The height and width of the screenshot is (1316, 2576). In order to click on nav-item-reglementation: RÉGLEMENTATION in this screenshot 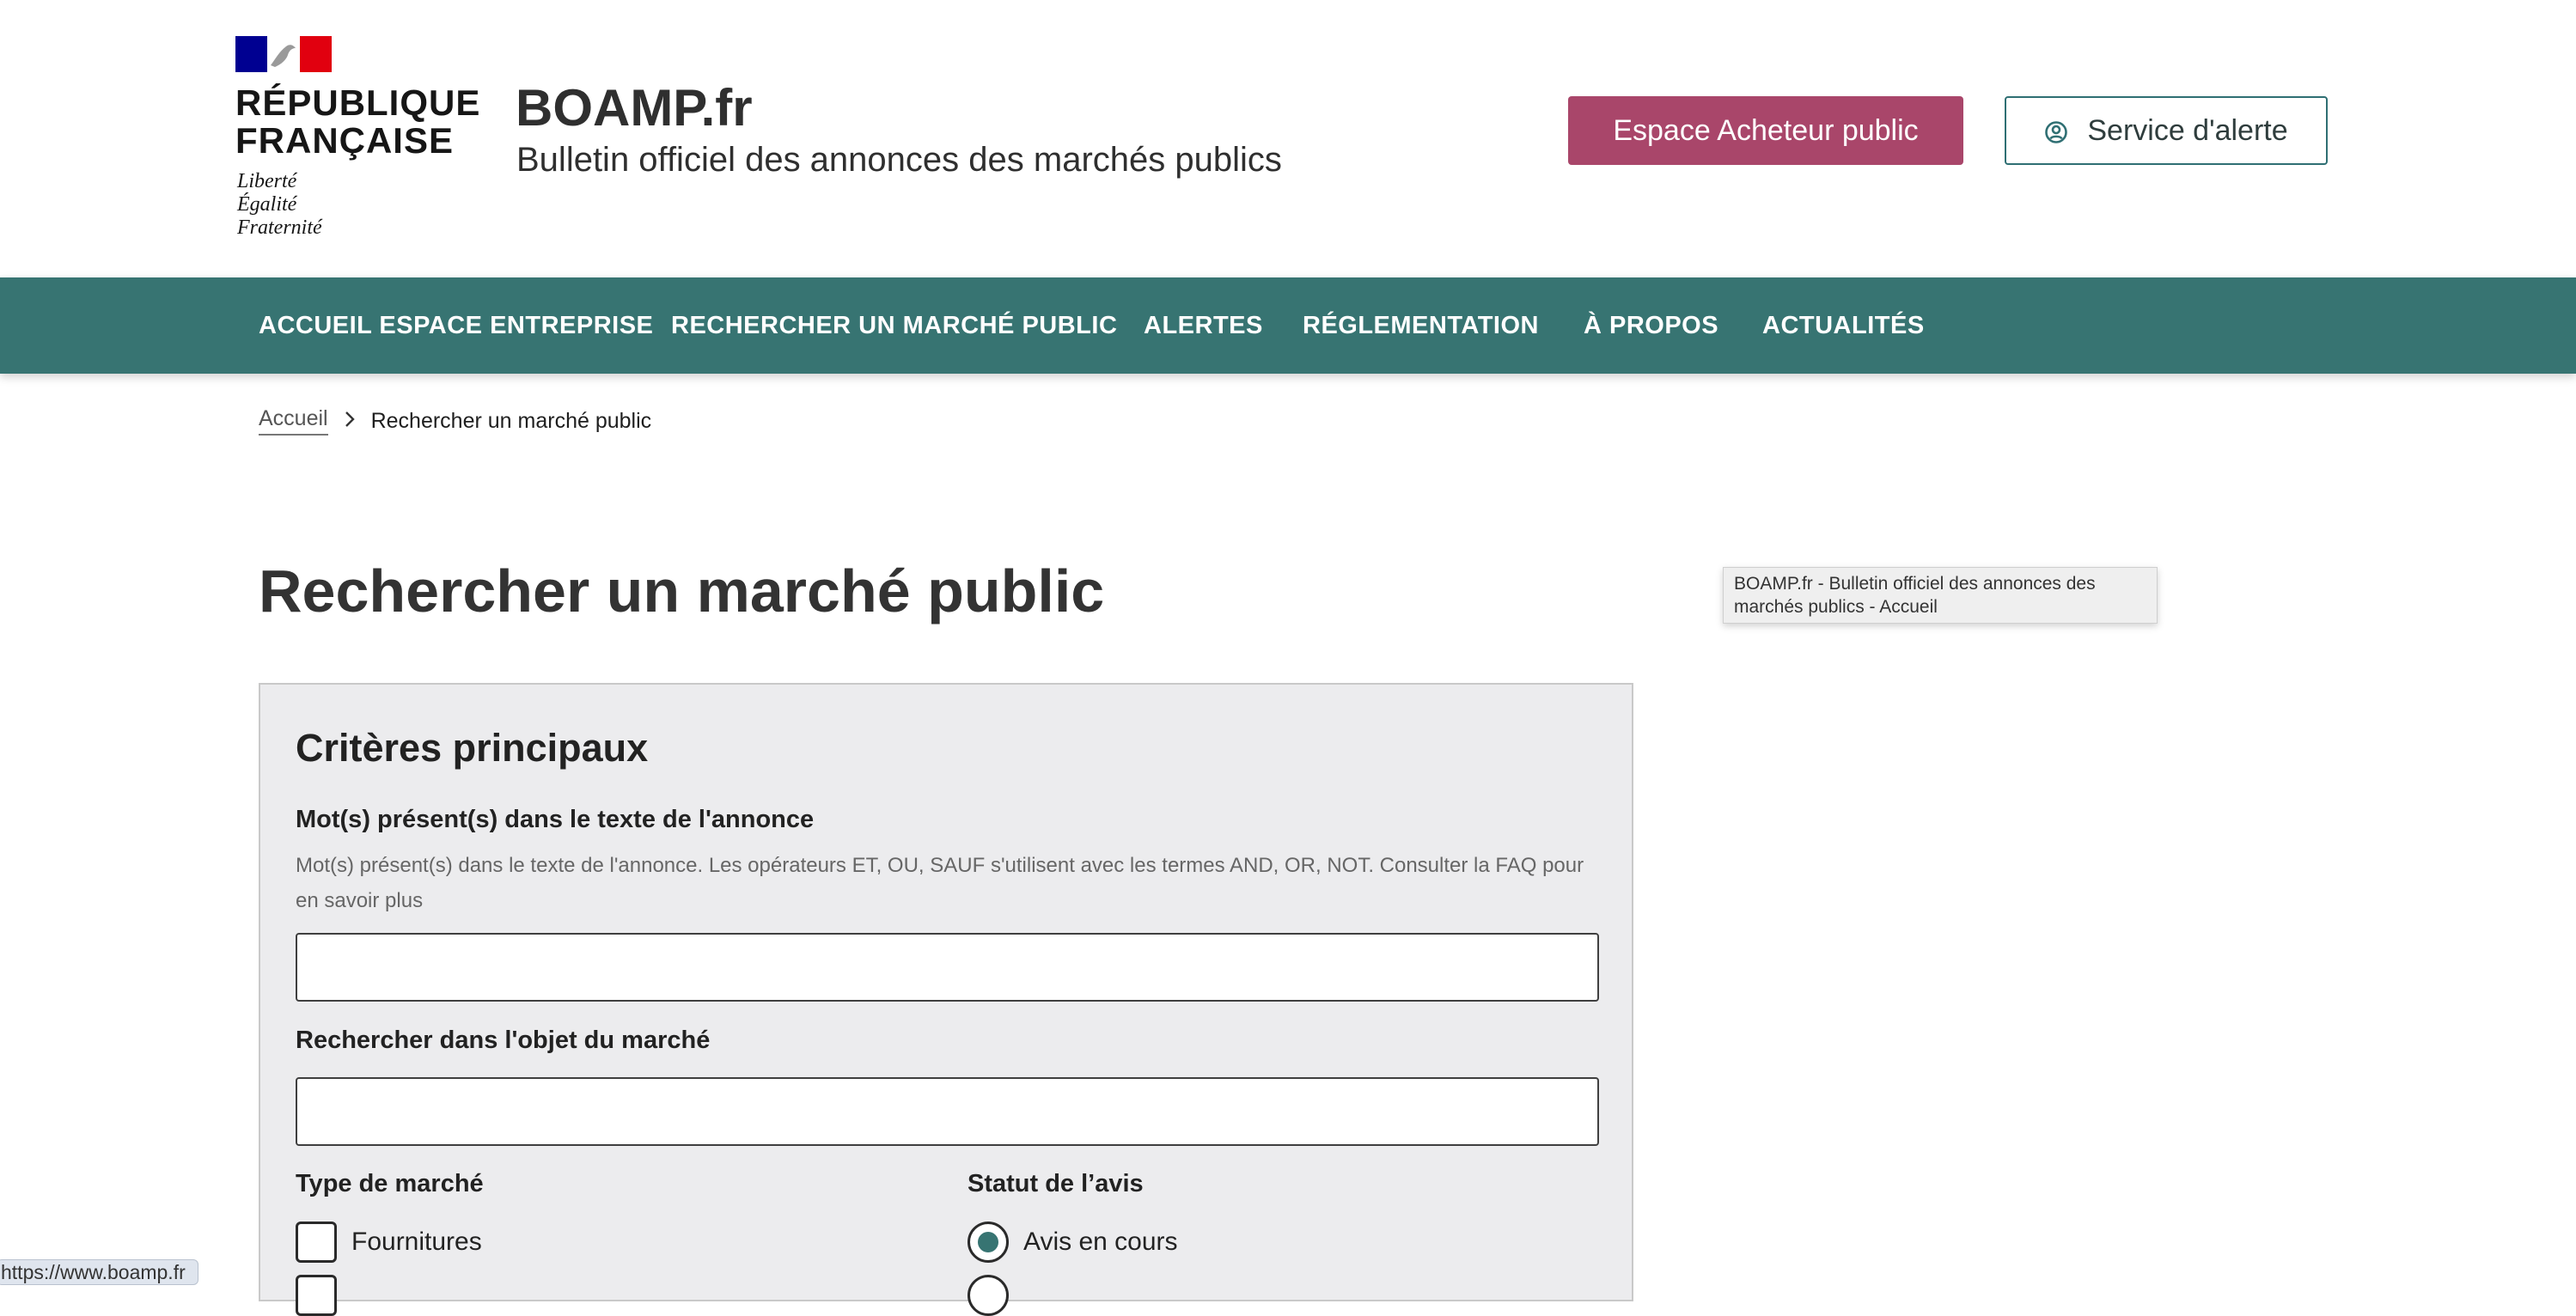, I will do `click(1421, 326)`.